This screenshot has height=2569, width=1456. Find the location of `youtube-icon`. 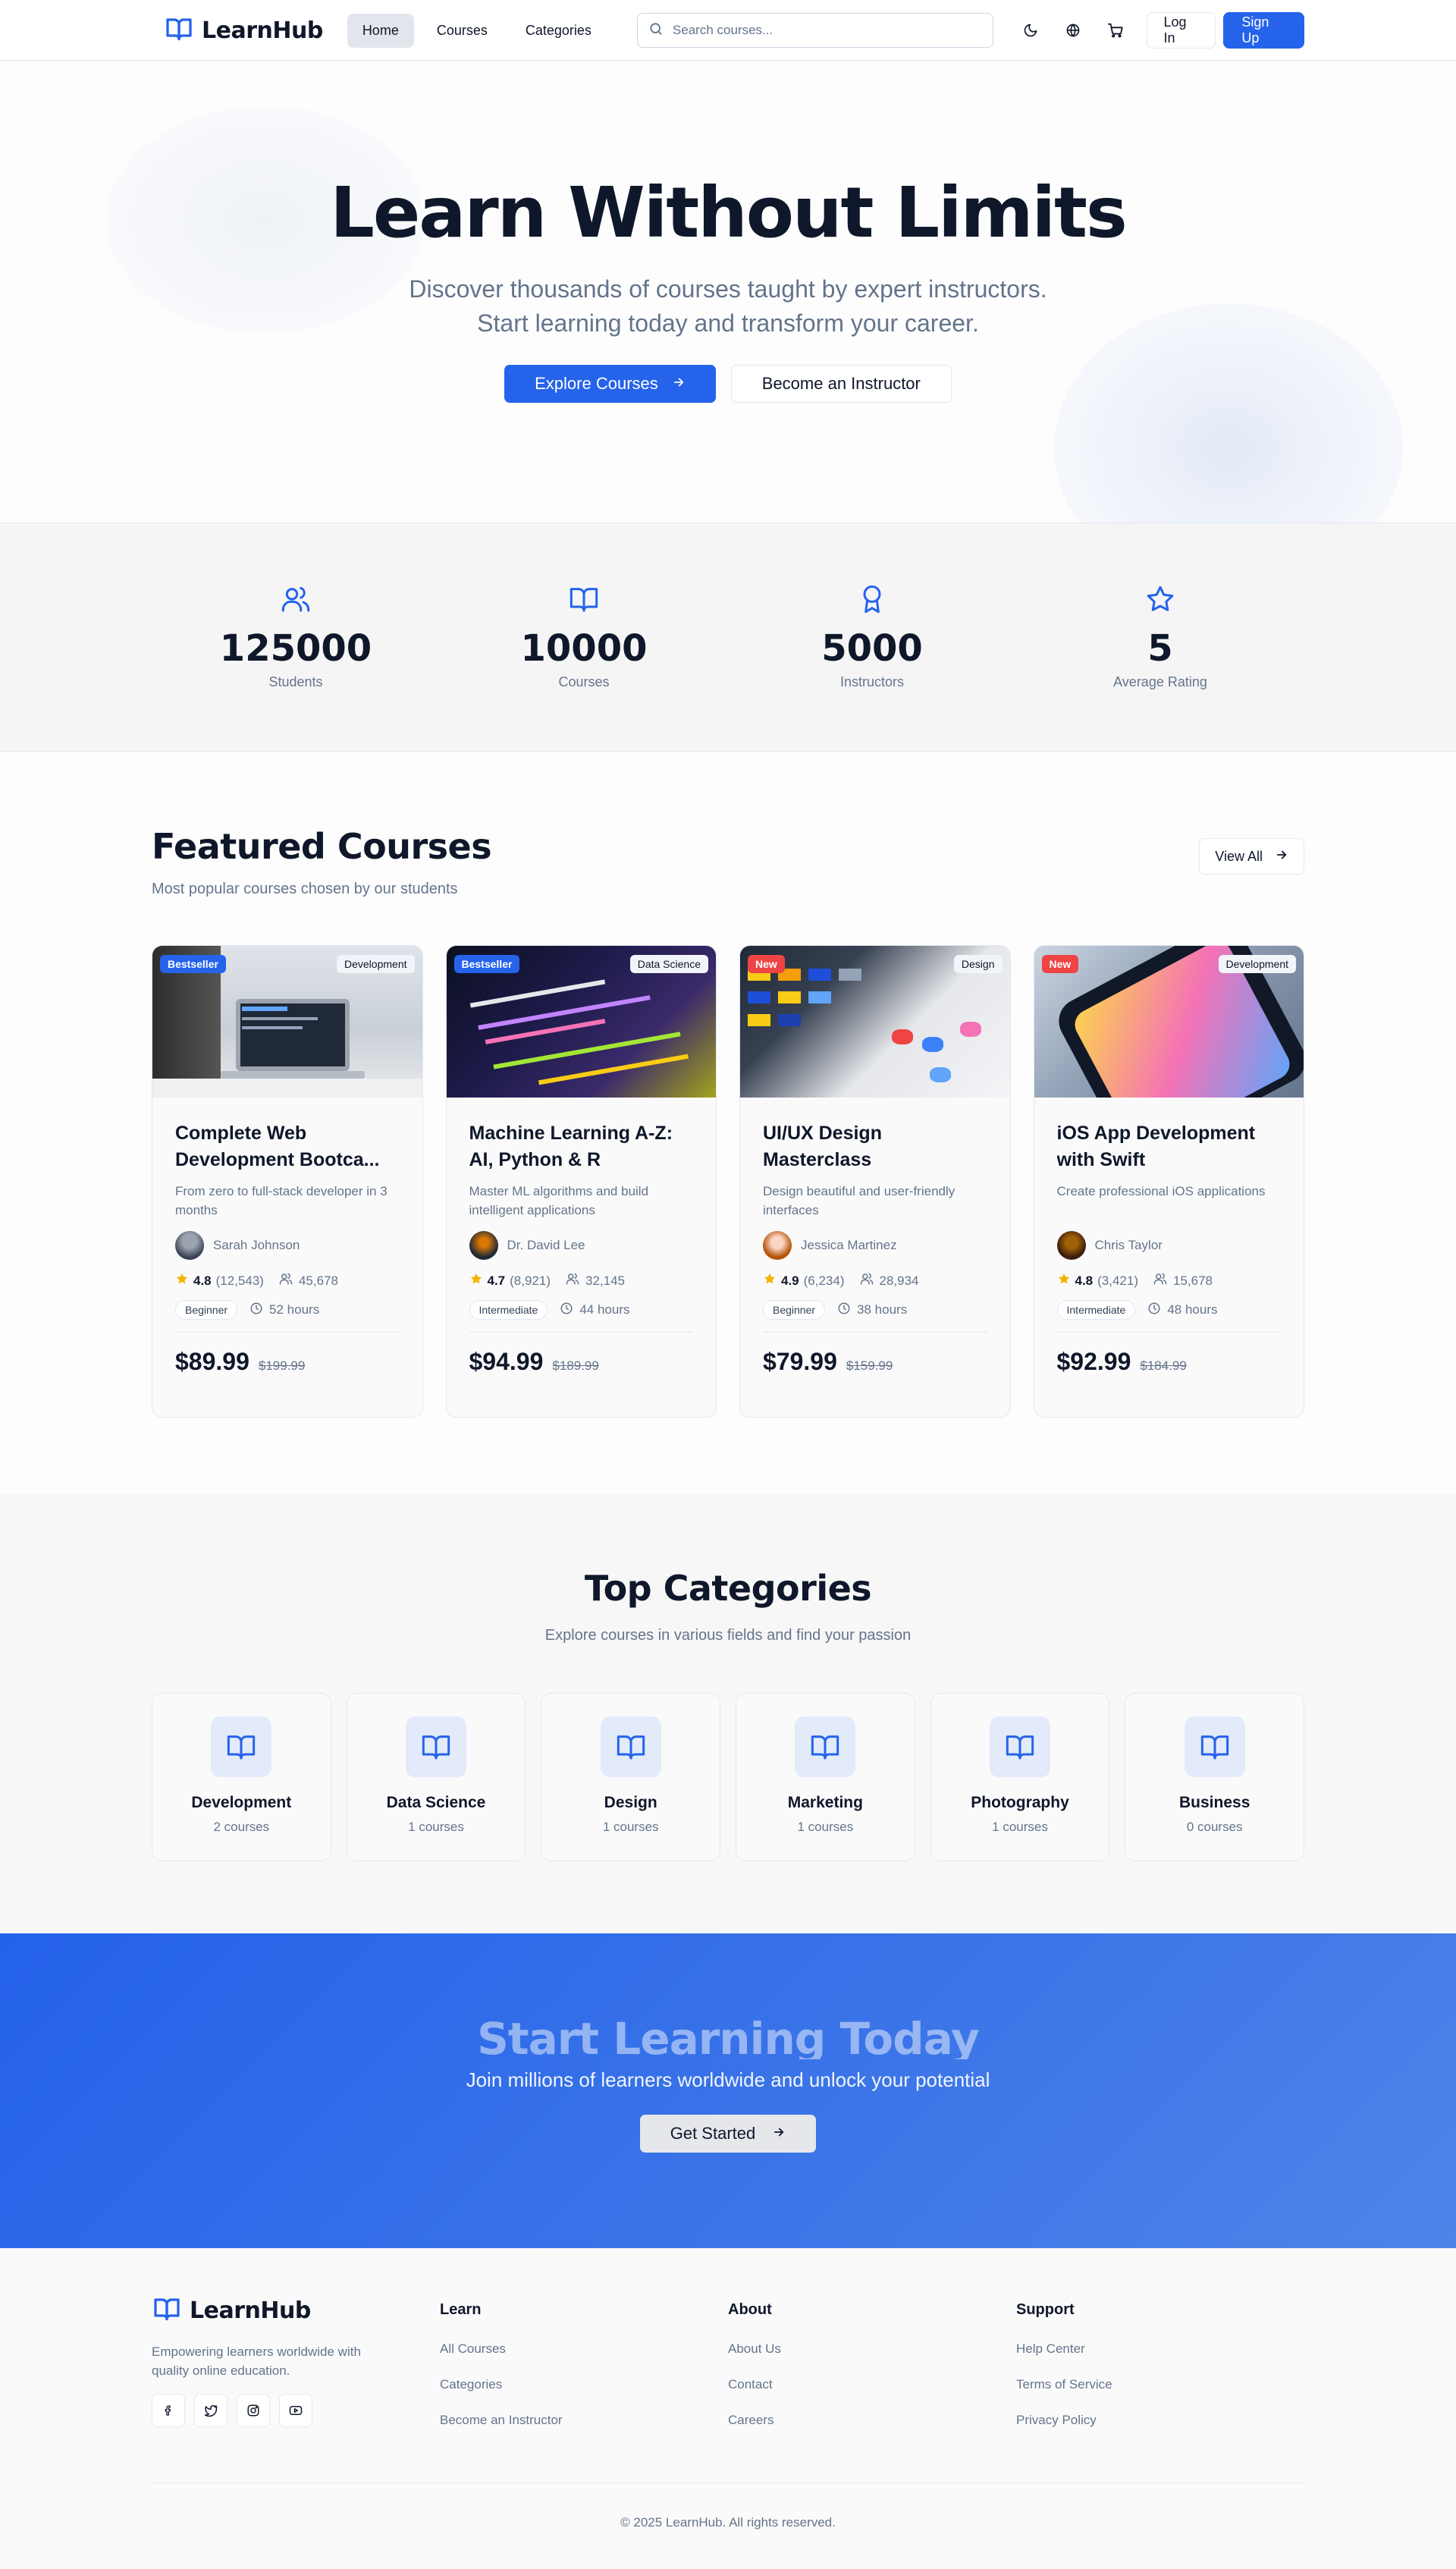

youtube-icon is located at coordinates (295, 2411).